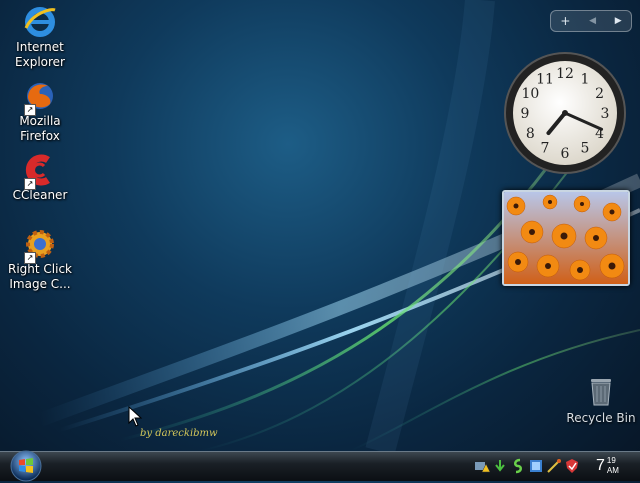 This screenshot has height=483, width=640. I want to click on download-icon, so click(500, 466).